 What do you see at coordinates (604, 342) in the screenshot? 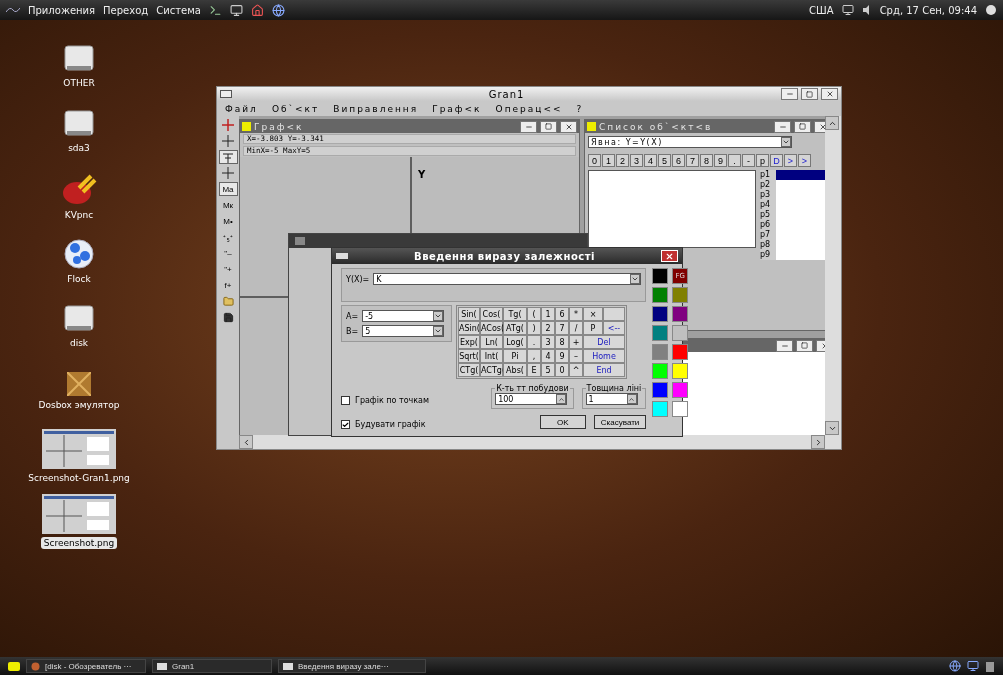
I see `keypad-key: Del` at bounding box center [604, 342].